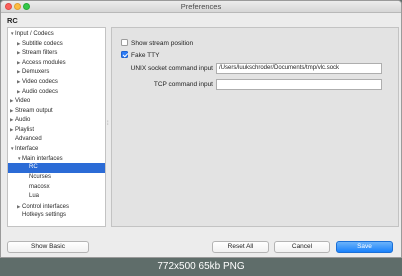  Describe the element at coordinates (56, 101) in the screenshot. I see `tree-item: ▶ Video` at that location.